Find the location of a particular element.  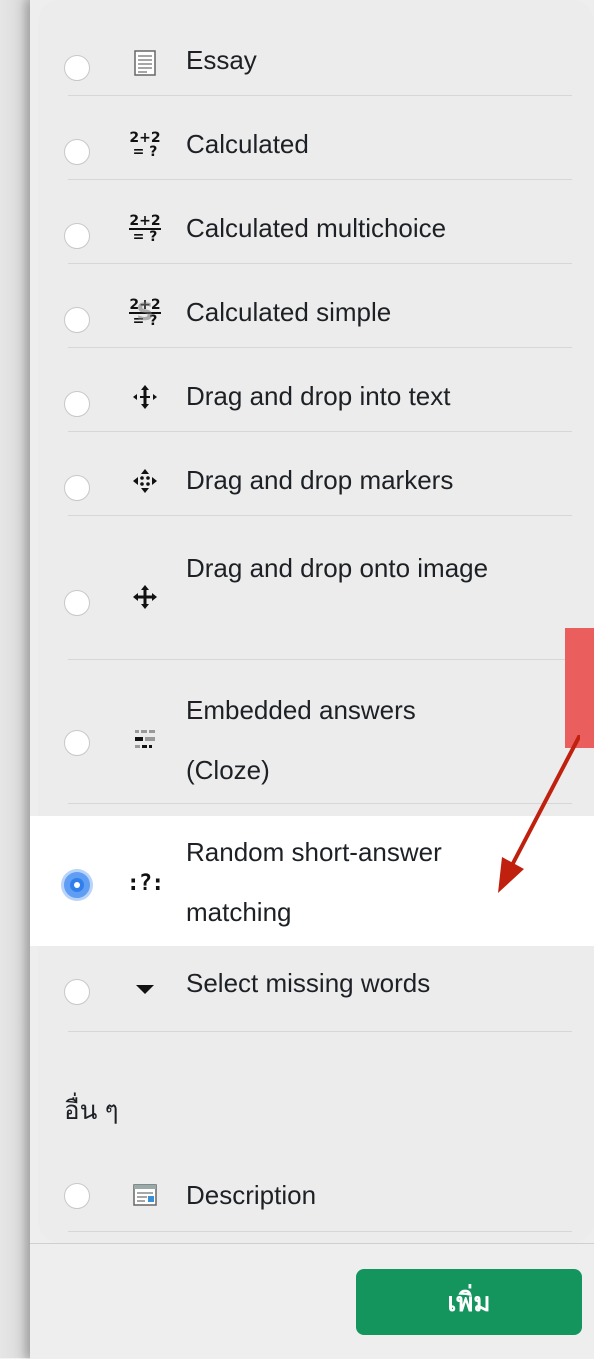

random-short-answer-icon: :?: is located at coordinates (145, 883).